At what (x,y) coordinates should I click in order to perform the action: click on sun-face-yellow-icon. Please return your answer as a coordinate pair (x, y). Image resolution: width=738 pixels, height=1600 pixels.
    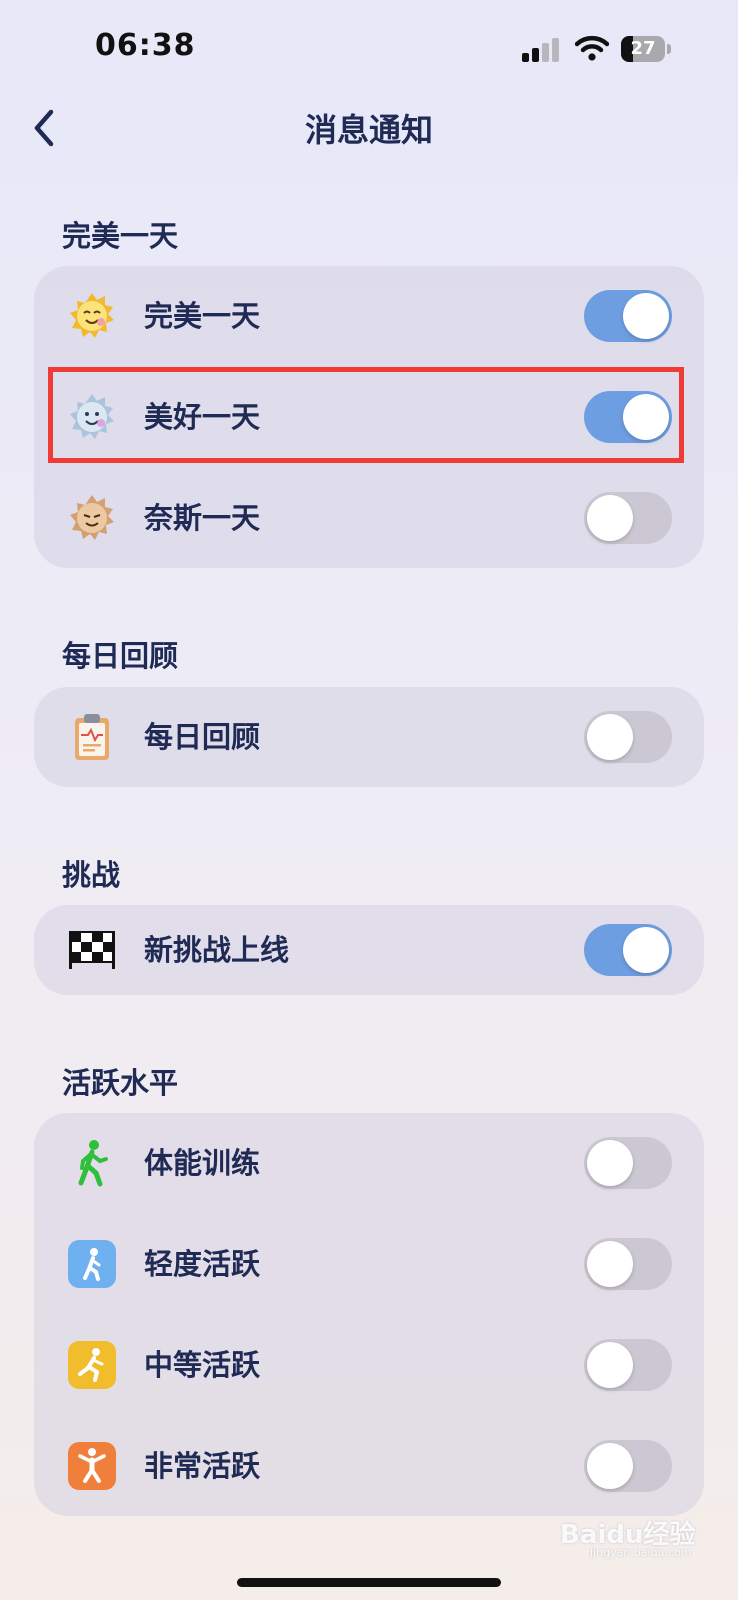
    Looking at the image, I should click on (92, 316).